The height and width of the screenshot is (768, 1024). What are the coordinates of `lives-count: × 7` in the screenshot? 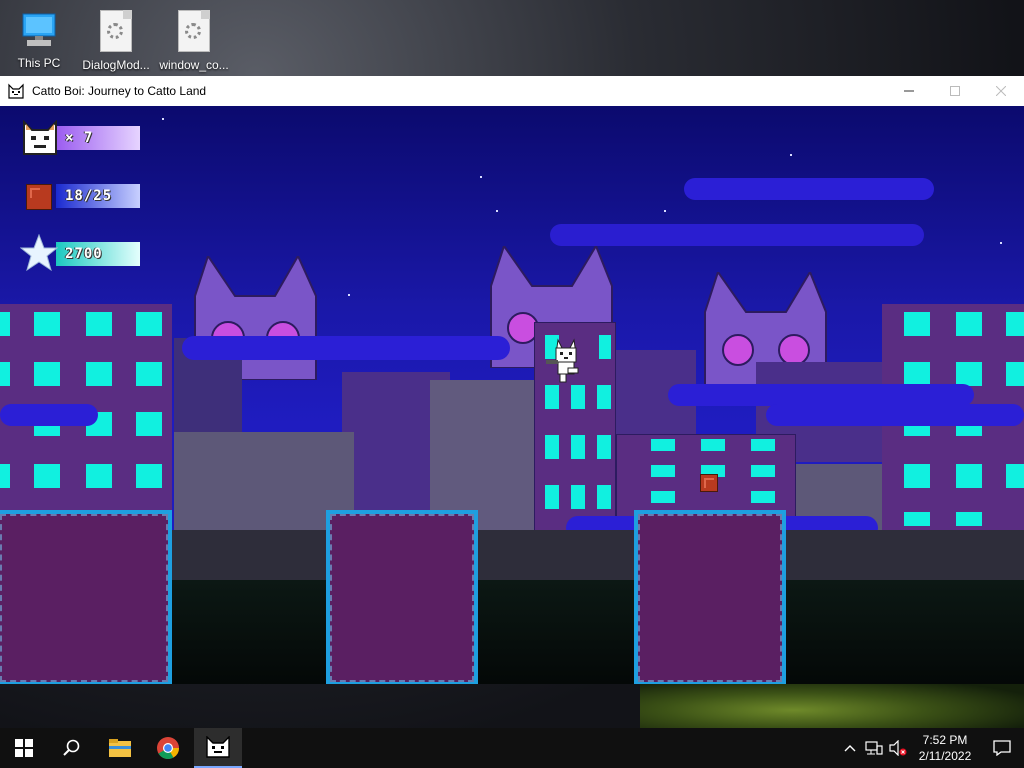 It's located at (79, 138).